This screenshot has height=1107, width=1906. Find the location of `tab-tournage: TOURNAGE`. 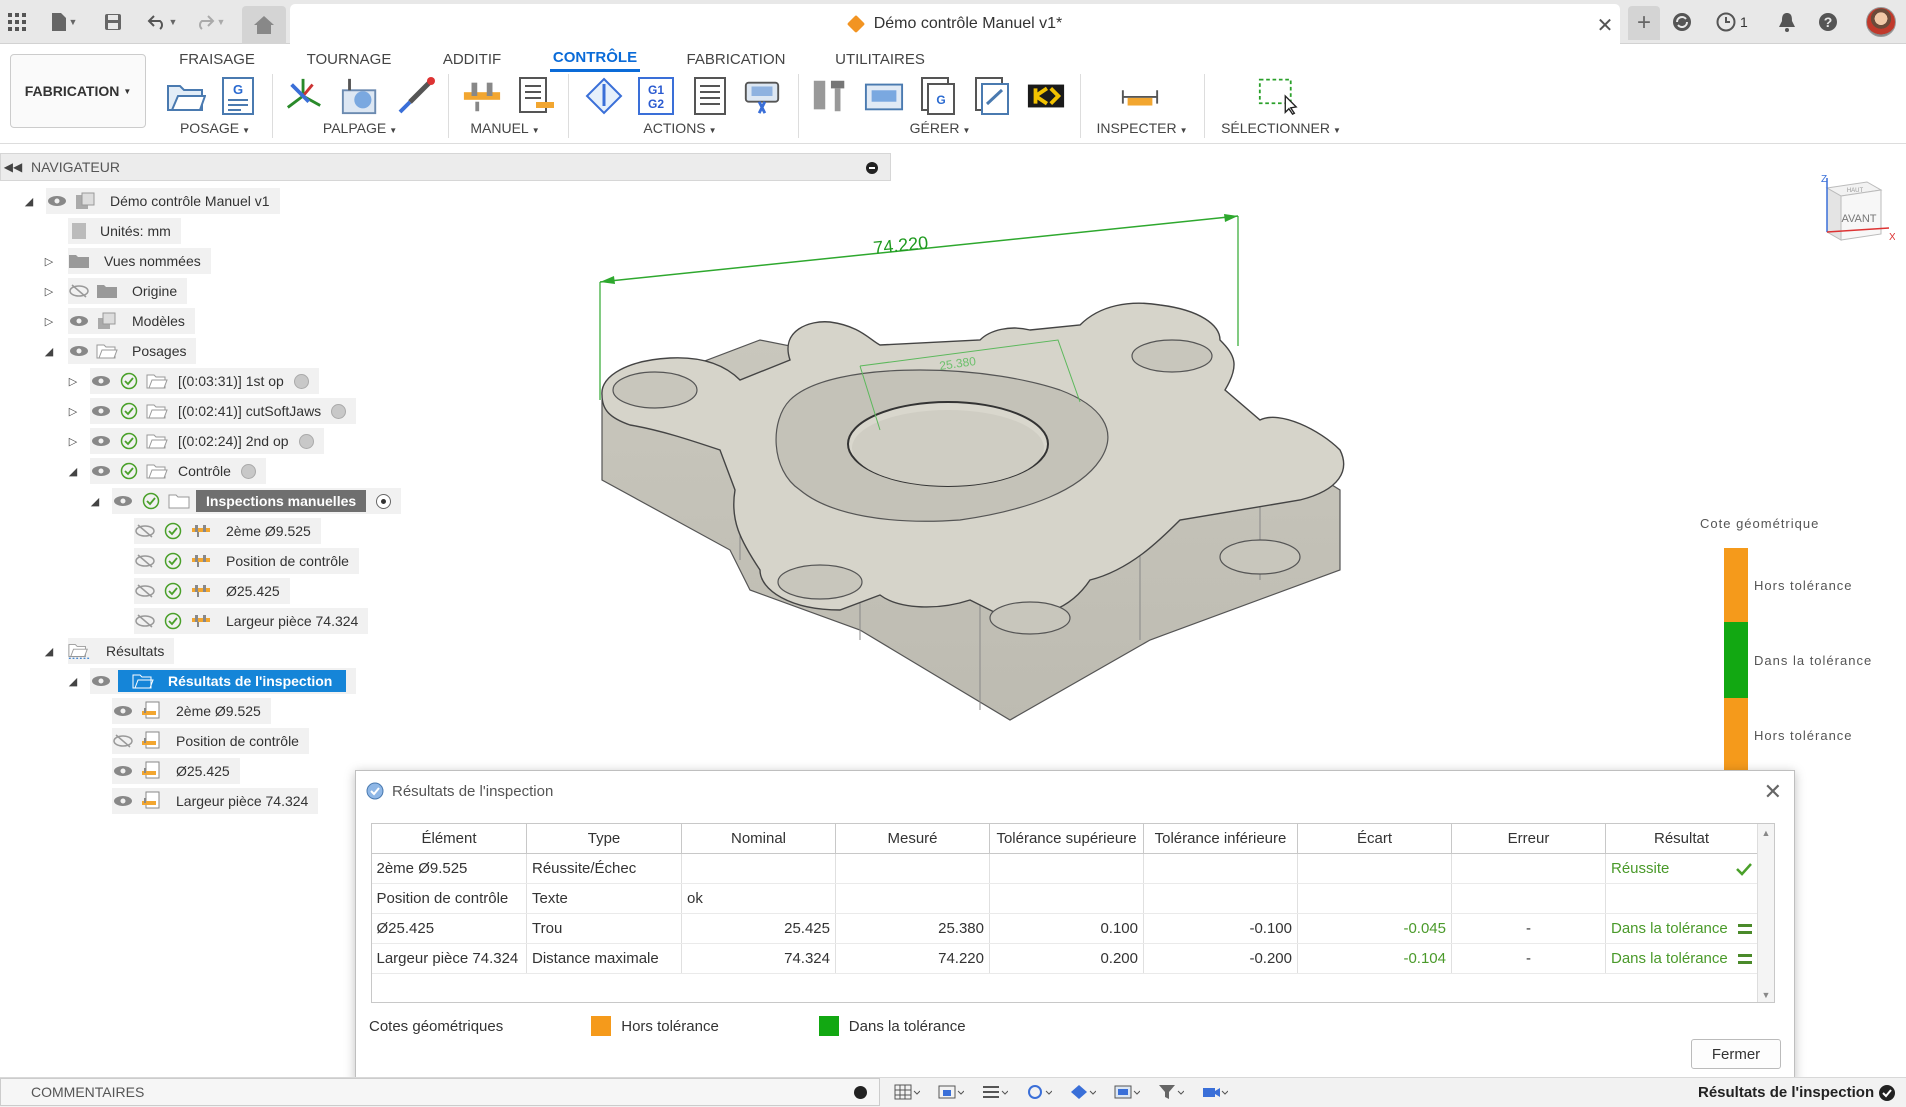

tab-tournage: TOURNAGE is located at coordinates (349, 59).